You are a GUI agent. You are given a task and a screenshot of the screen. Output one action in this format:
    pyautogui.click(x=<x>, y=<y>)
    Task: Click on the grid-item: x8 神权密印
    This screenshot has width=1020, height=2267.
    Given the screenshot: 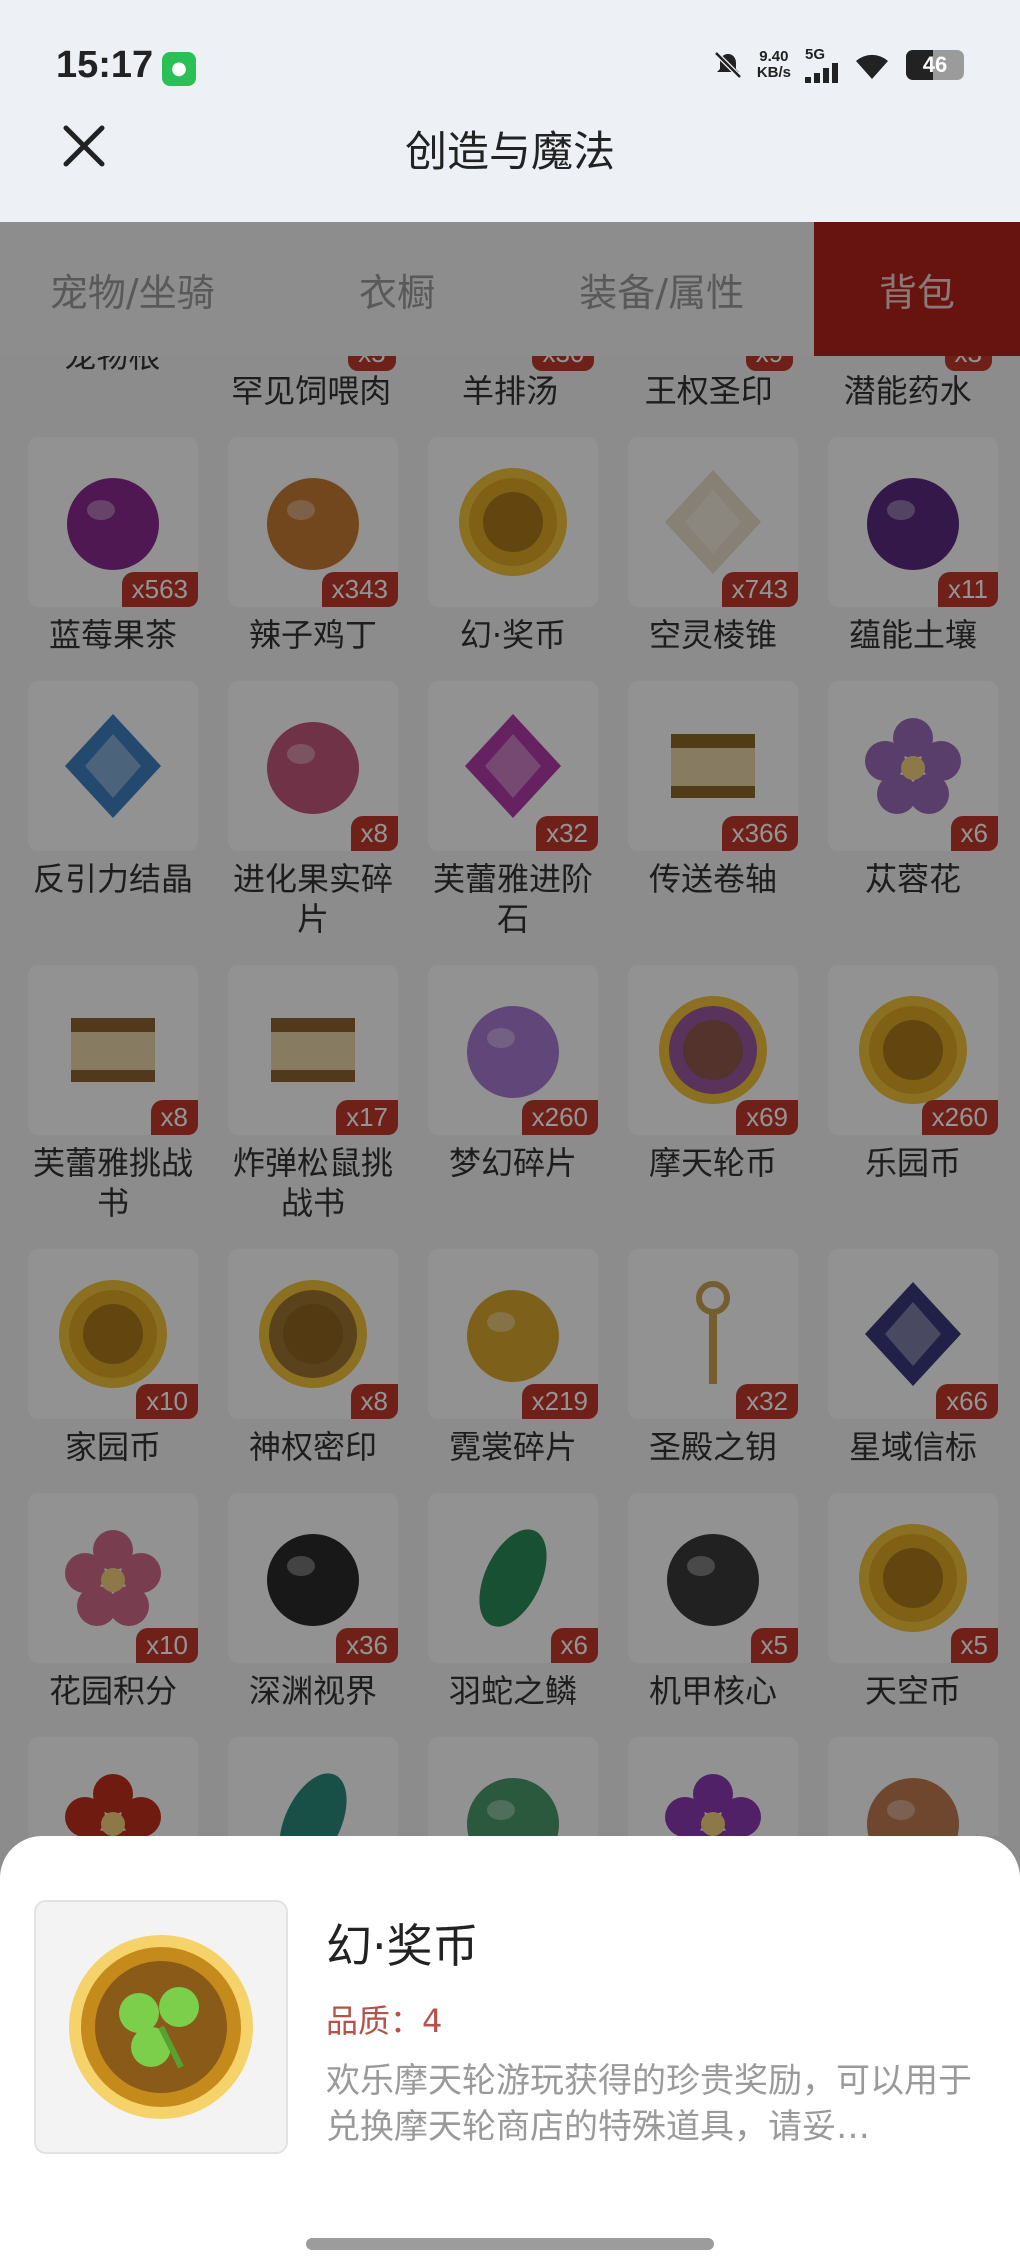 What is the action you would take?
    pyautogui.click(x=313, y=1358)
    